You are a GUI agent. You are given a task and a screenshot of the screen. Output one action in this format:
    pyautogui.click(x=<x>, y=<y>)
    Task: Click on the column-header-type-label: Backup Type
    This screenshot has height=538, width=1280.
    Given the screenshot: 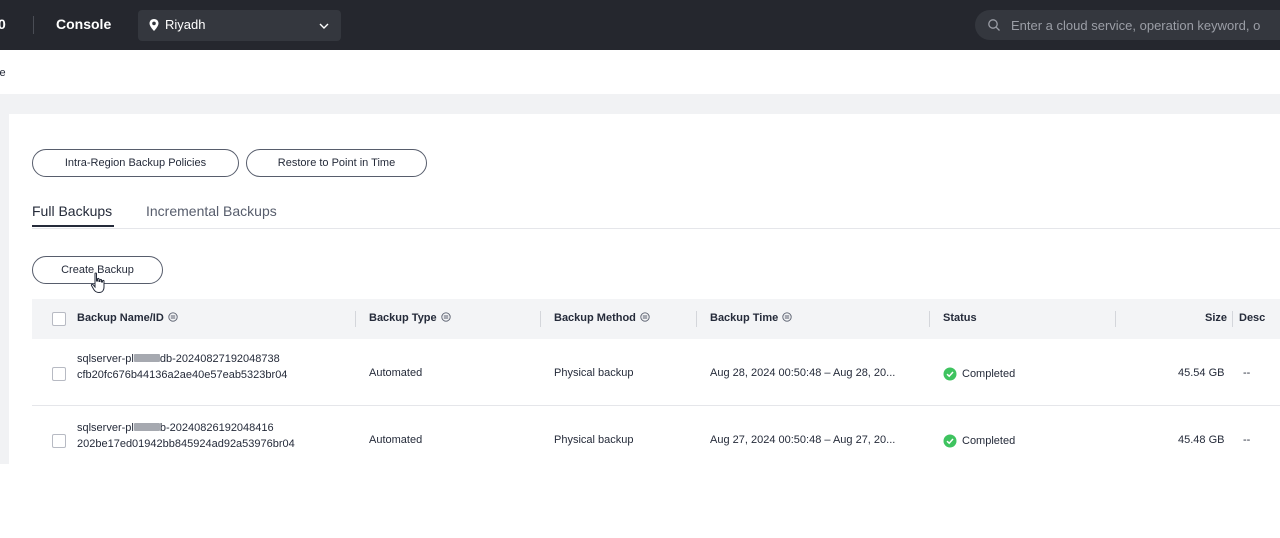 What is the action you would take?
    pyautogui.click(x=403, y=318)
    